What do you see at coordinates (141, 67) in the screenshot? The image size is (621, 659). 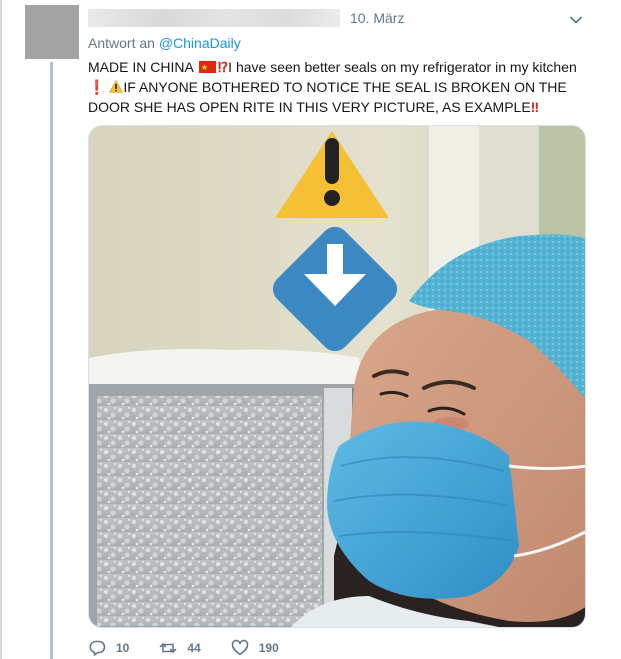 I see `tweet-text-part1: MADE IN CHINA` at bounding box center [141, 67].